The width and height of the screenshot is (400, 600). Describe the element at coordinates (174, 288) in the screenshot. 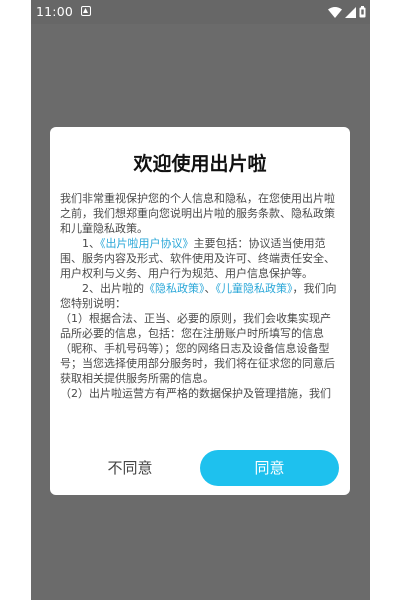

I see `privacy-policy-link: 《隐私政策》` at that location.